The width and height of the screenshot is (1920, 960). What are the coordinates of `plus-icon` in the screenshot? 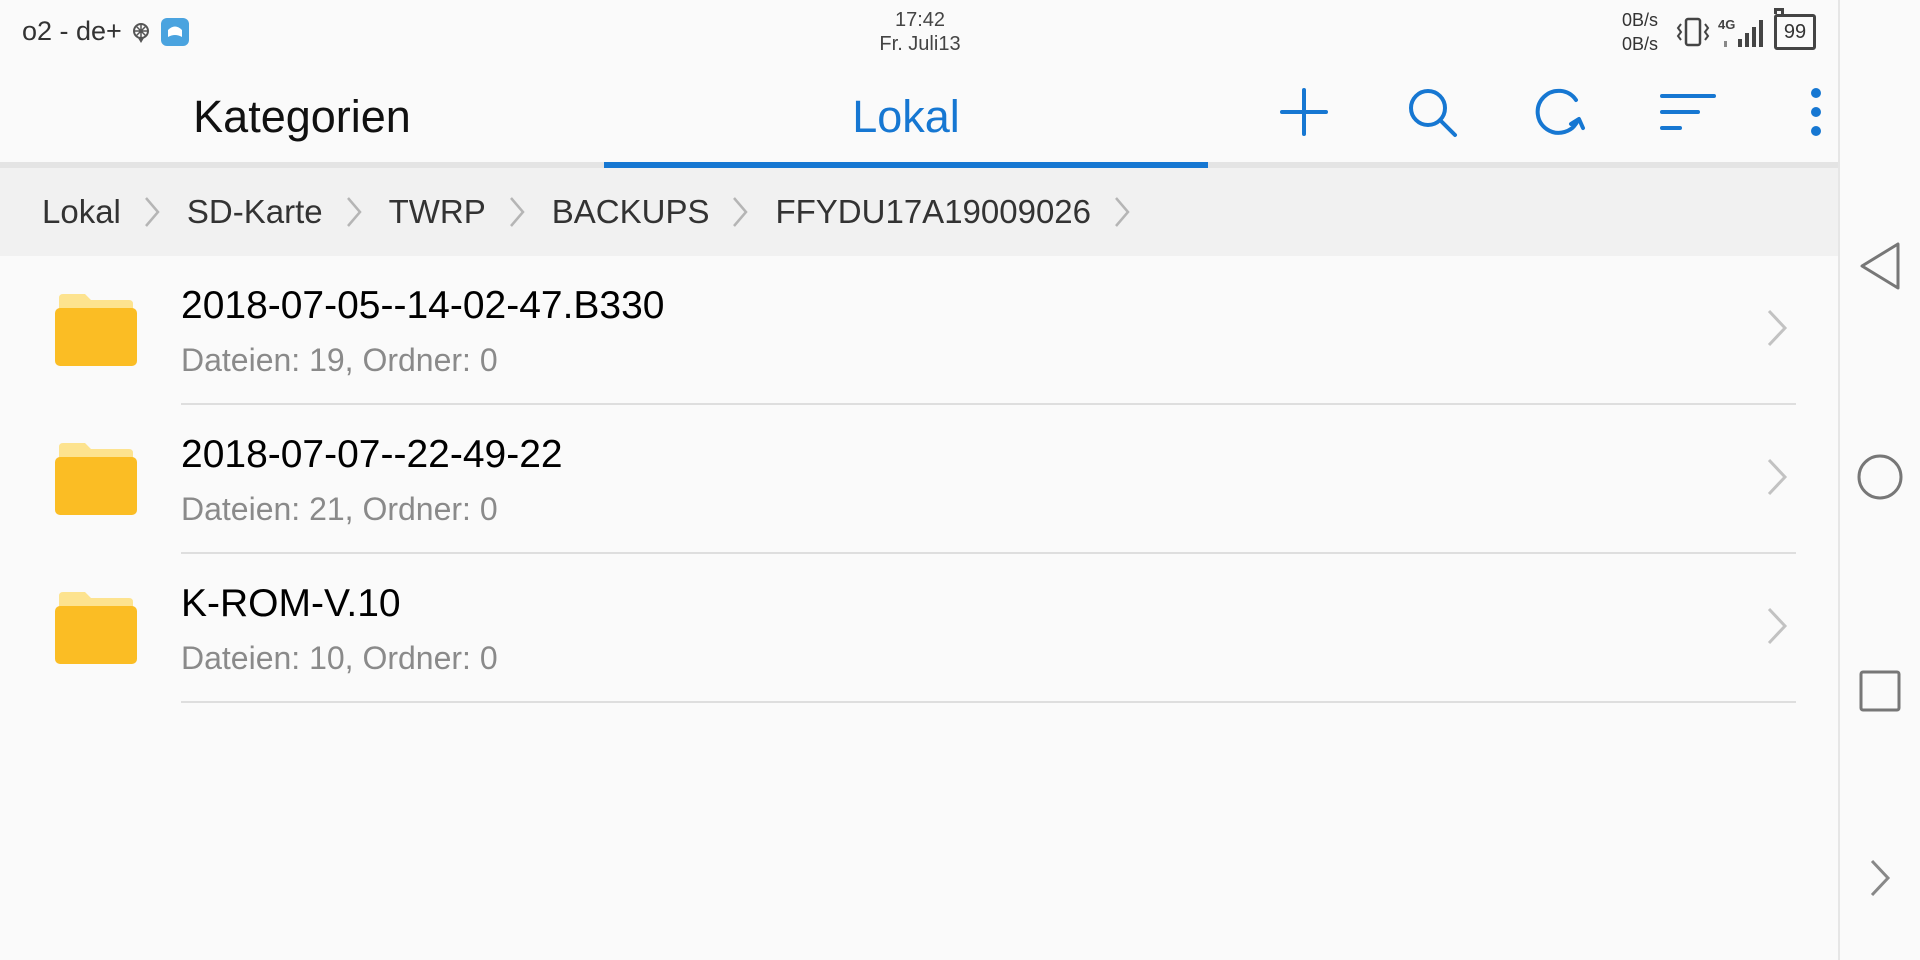 It's located at (1304, 114).